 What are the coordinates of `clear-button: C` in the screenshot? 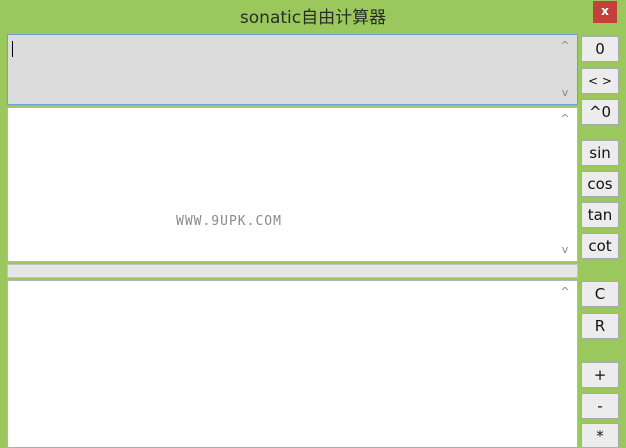 It's located at (600, 294).